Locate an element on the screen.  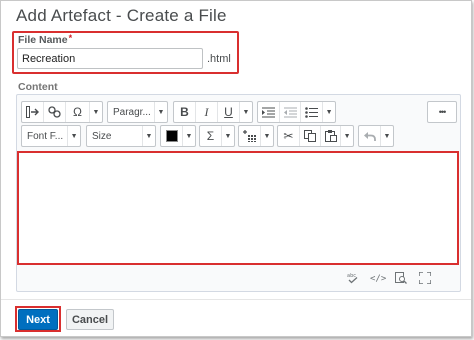
footer-divider is located at coordinates (236, 299).